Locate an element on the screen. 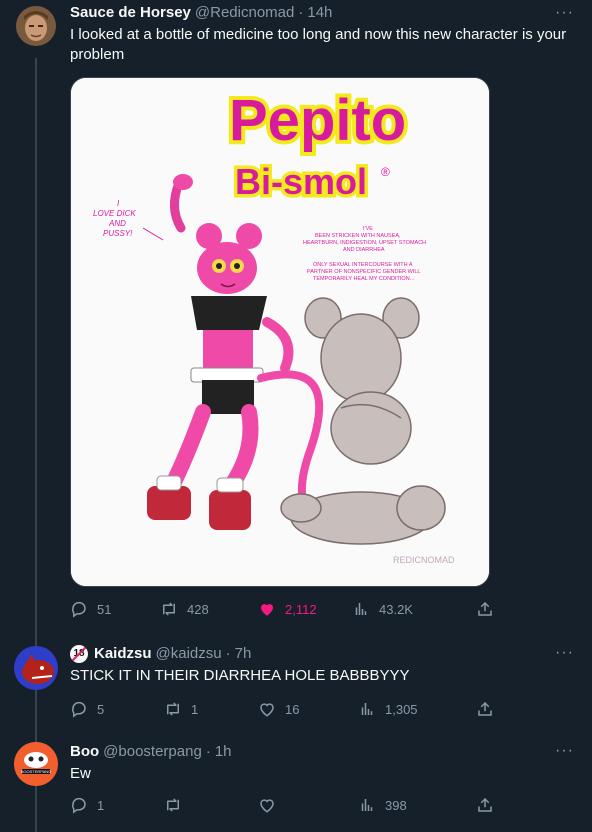  tweet-actions: 1 398 is located at coordinates (285, 806).